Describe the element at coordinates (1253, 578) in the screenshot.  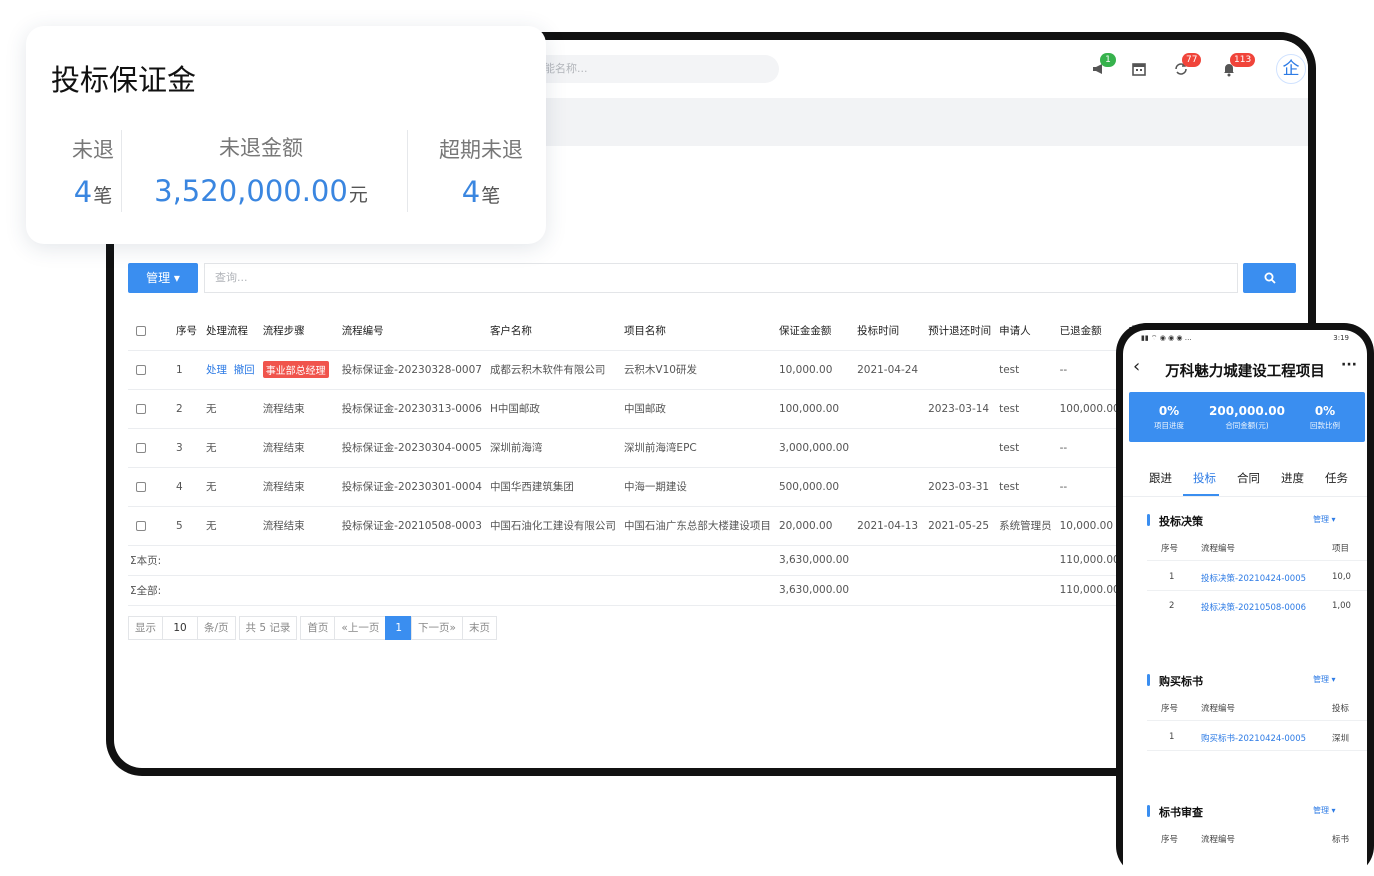
I see `sub-cell-code-link: 投标决策-20210424-0005` at that location.